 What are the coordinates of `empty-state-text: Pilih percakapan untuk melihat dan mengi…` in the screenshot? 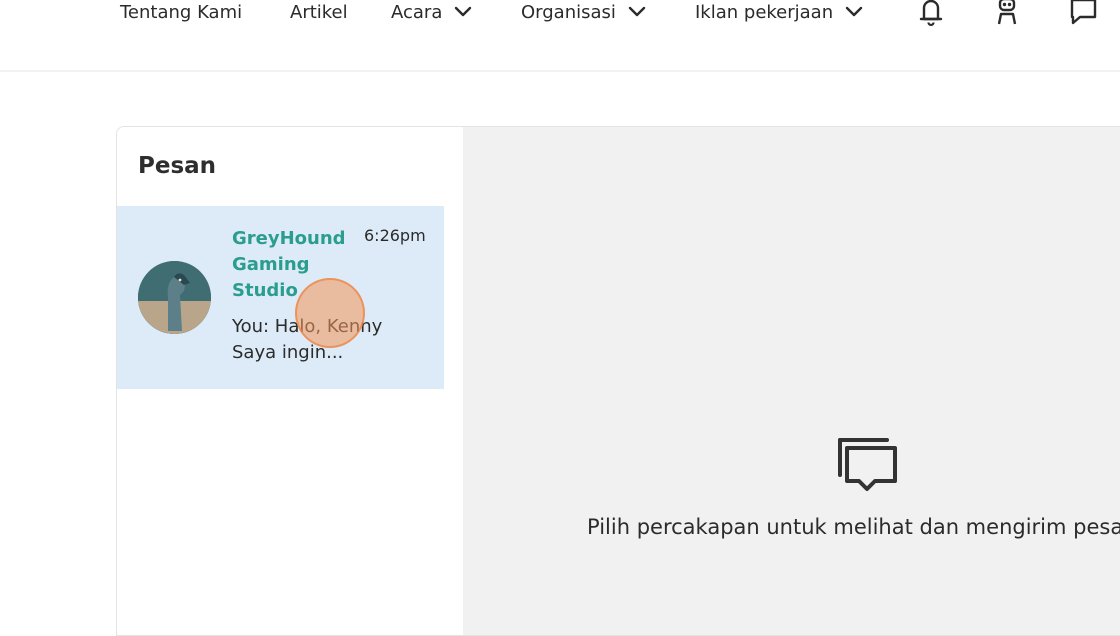 It's located at (853, 527).